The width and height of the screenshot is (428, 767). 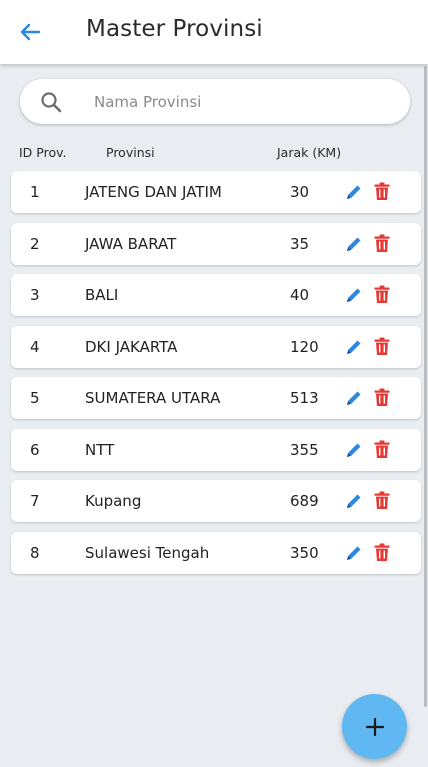 What do you see at coordinates (51, 102) in the screenshot?
I see `search-icon` at bounding box center [51, 102].